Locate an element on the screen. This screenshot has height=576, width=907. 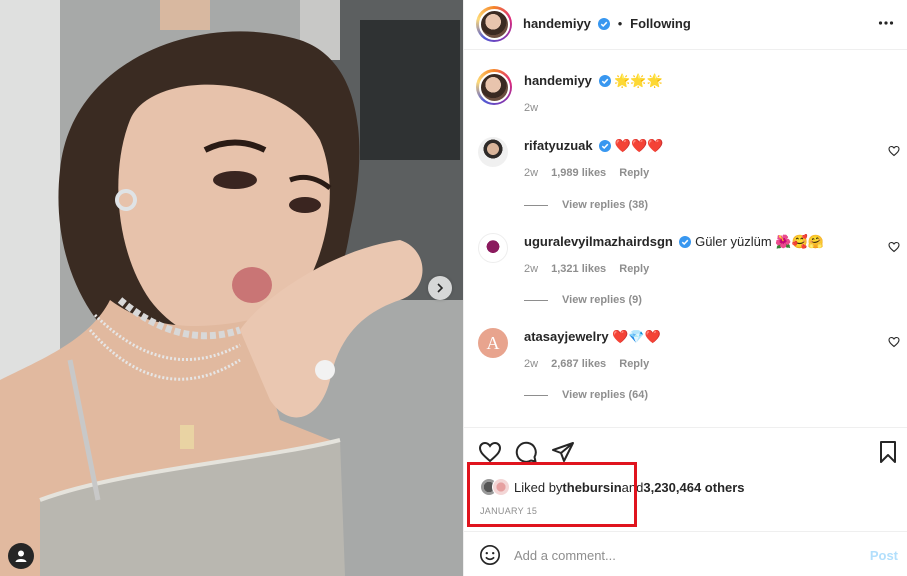
comment-username: rifatyuzuak is located at coordinates (558, 145).